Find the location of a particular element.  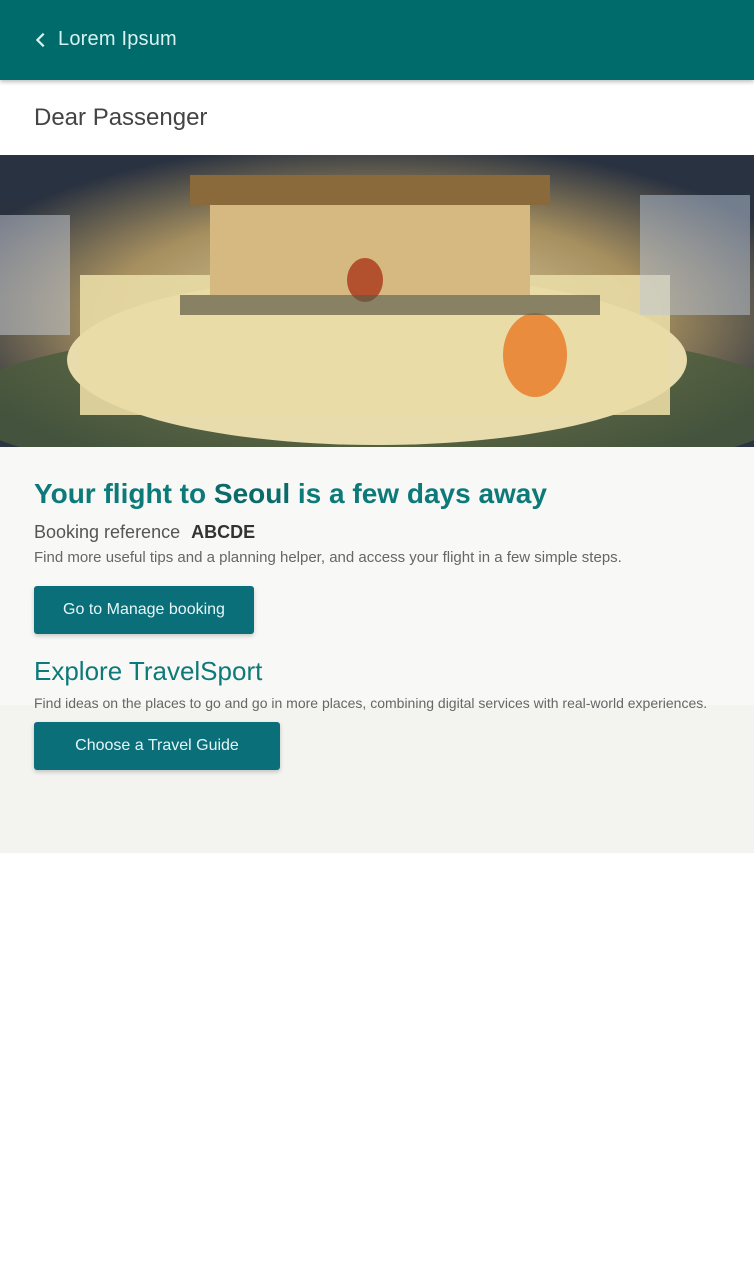

booking-code: ABCDE is located at coordinates (223, 532).